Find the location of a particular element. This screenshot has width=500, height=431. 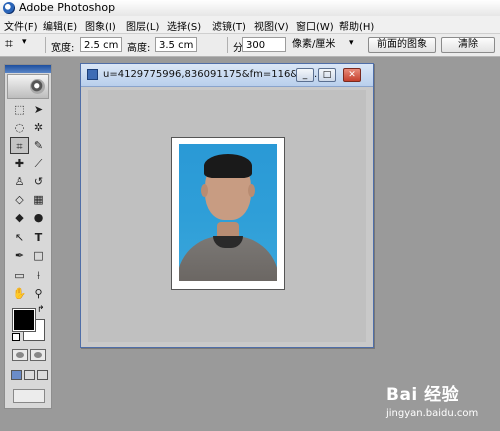

standard-screen-mode-button is located at coordinates (16, 375).